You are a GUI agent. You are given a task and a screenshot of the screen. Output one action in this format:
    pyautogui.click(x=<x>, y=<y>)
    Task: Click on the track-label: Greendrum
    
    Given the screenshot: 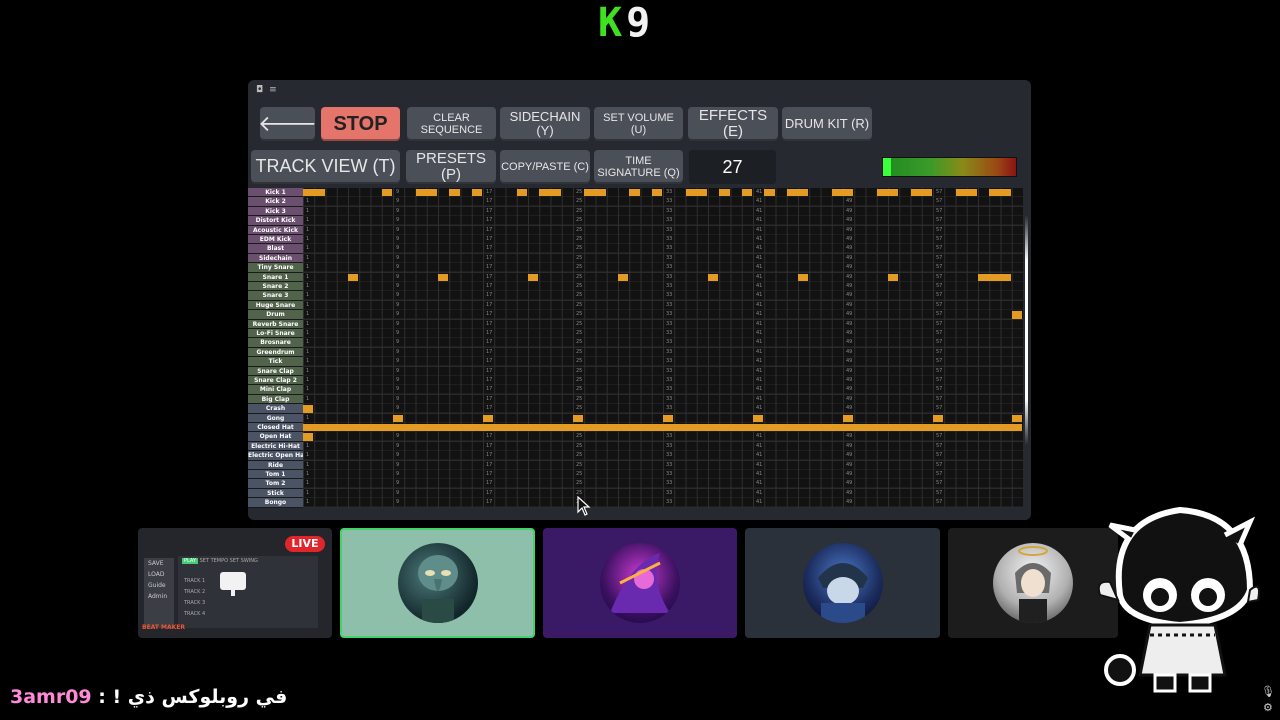 What is the action you would take?
    pyautogui.click(x=275, y=352)
    